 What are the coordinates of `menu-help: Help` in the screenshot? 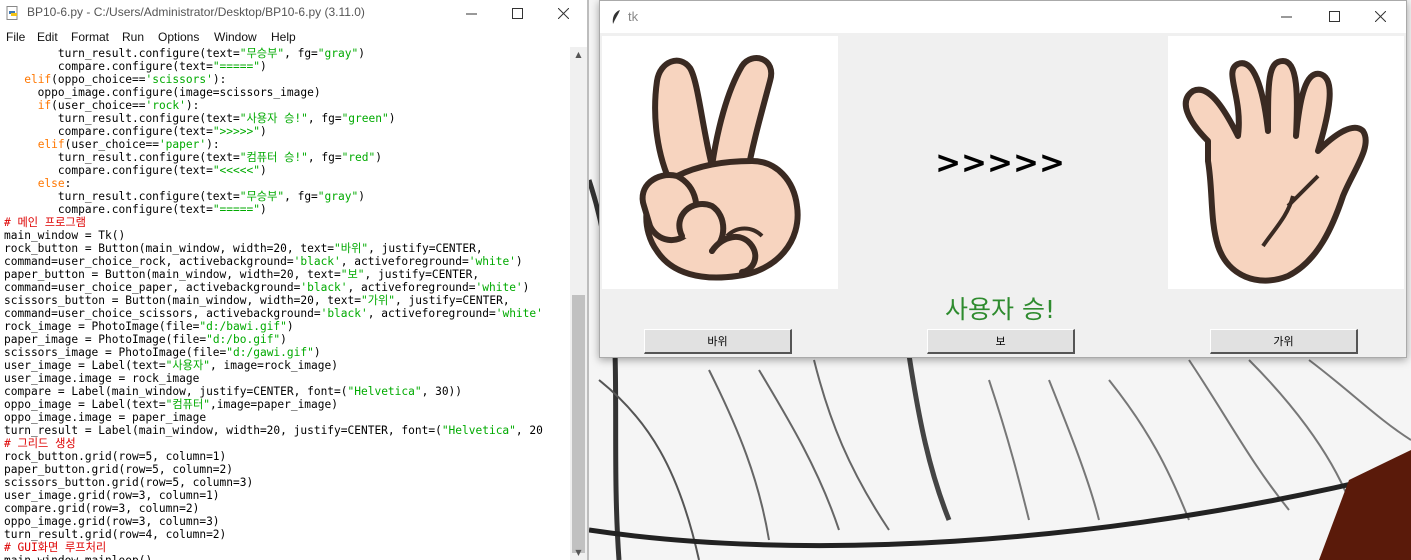 It's located at (283, 37).